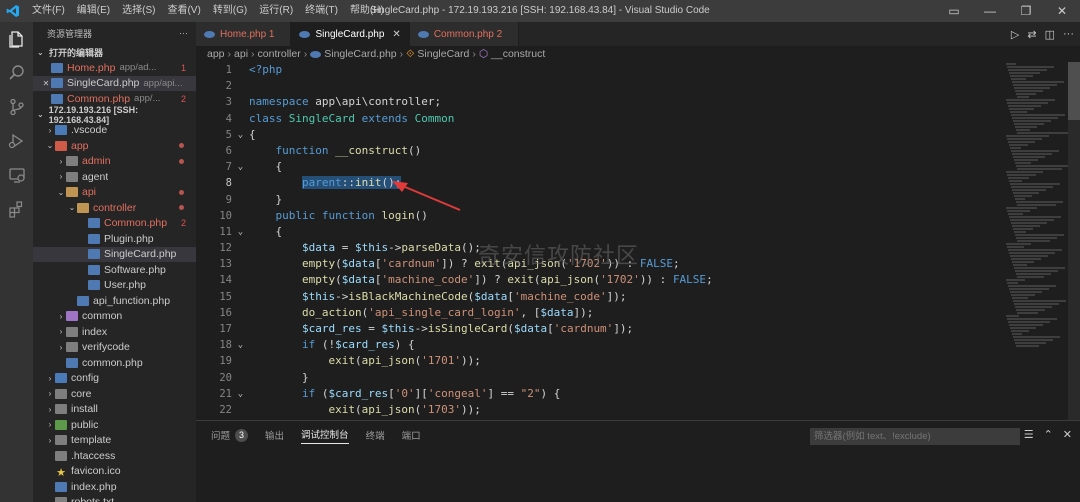 The image size is (1080, 502). What do you see at coordinates (601, 102) in the screenshot?
I see `code-line: 3 namespace app\api\controller;` at bounding box center [601, 102].